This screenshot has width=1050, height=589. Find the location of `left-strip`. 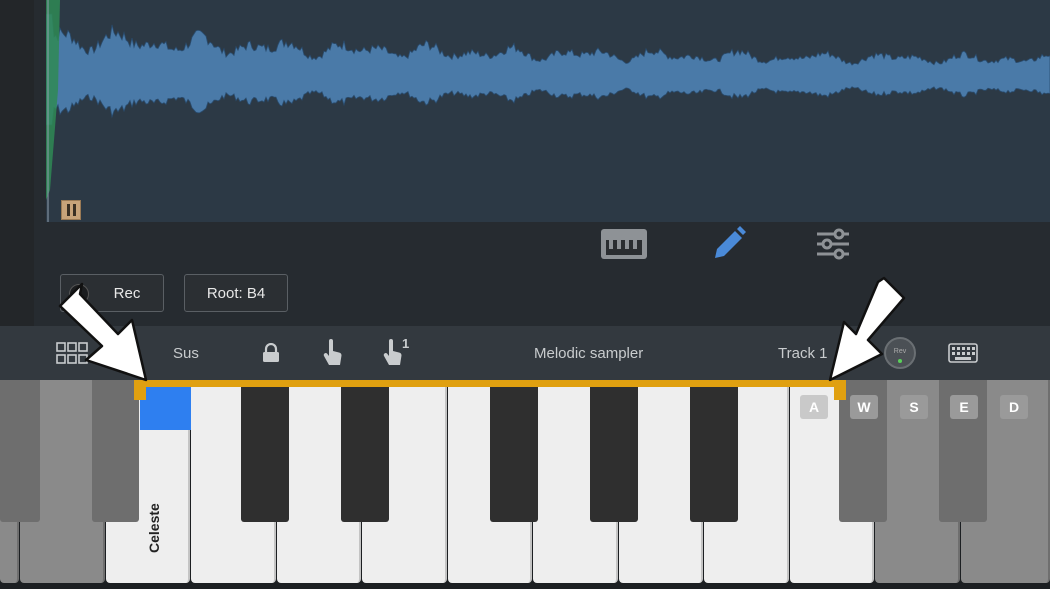

left-strip is located at coordinates (17, 163).